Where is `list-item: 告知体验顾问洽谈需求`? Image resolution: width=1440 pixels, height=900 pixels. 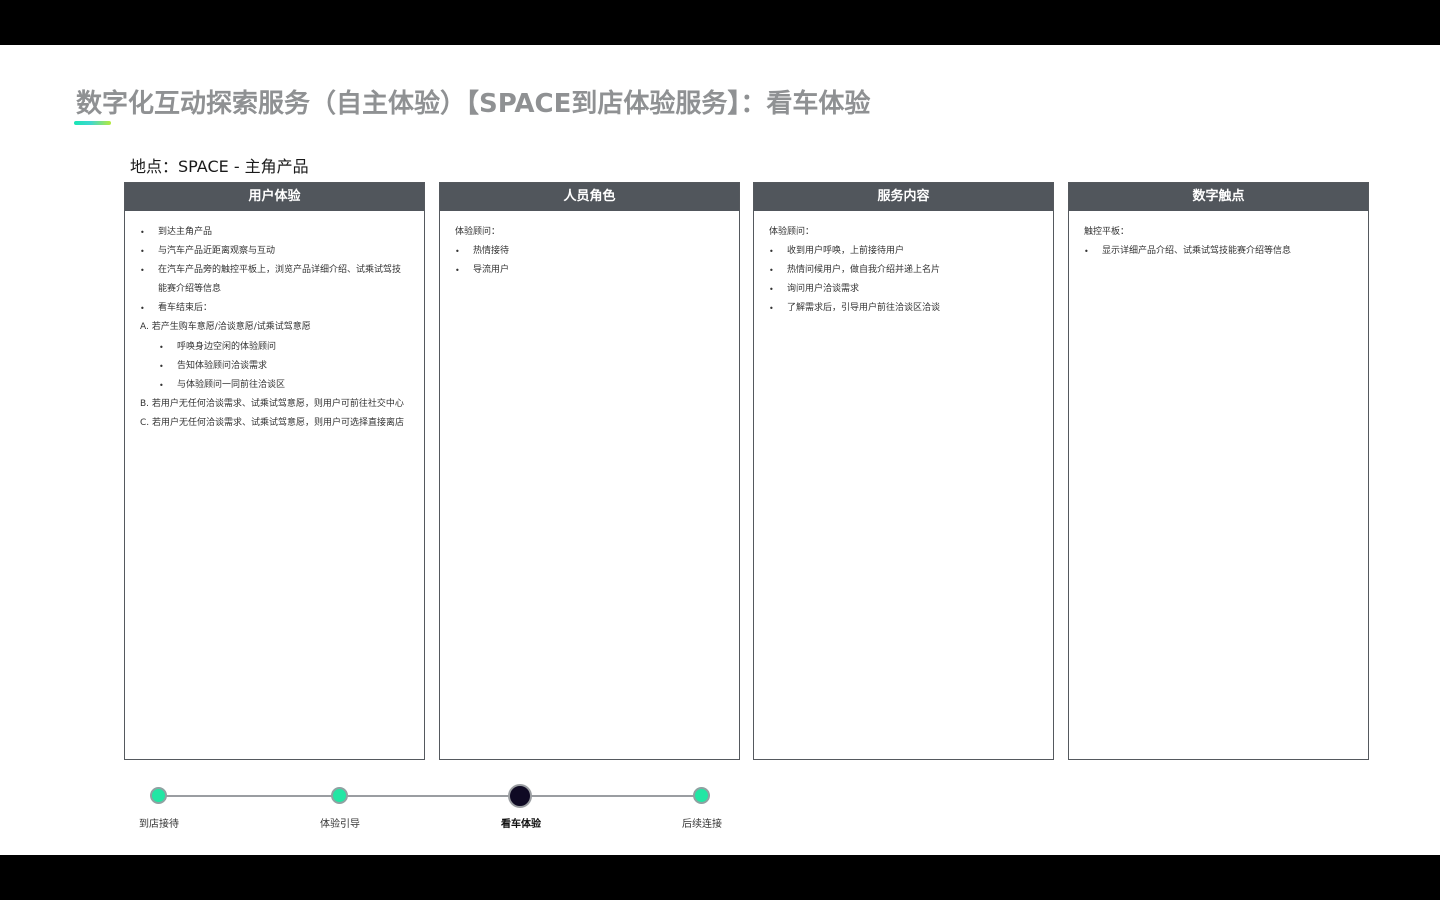
list-item: 告知体验顾问洽谈需求 is located at coordinates (274, 366).